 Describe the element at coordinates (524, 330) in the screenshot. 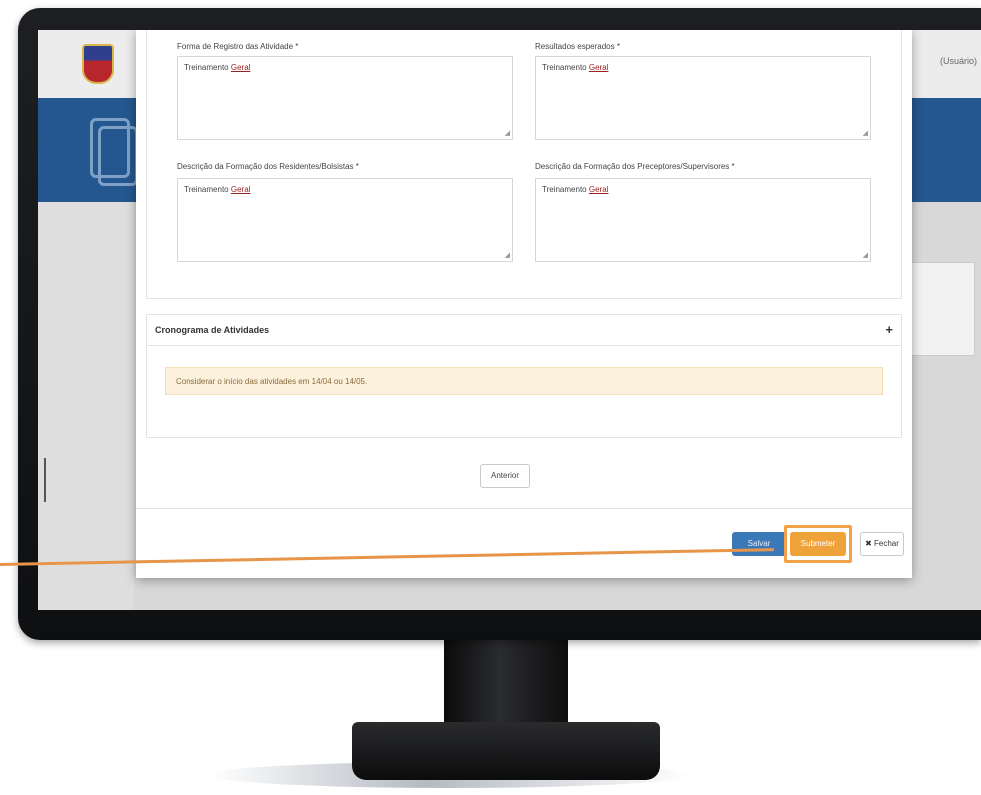

I see `cronograma-header: Cronograma de Atividades +` at that location.